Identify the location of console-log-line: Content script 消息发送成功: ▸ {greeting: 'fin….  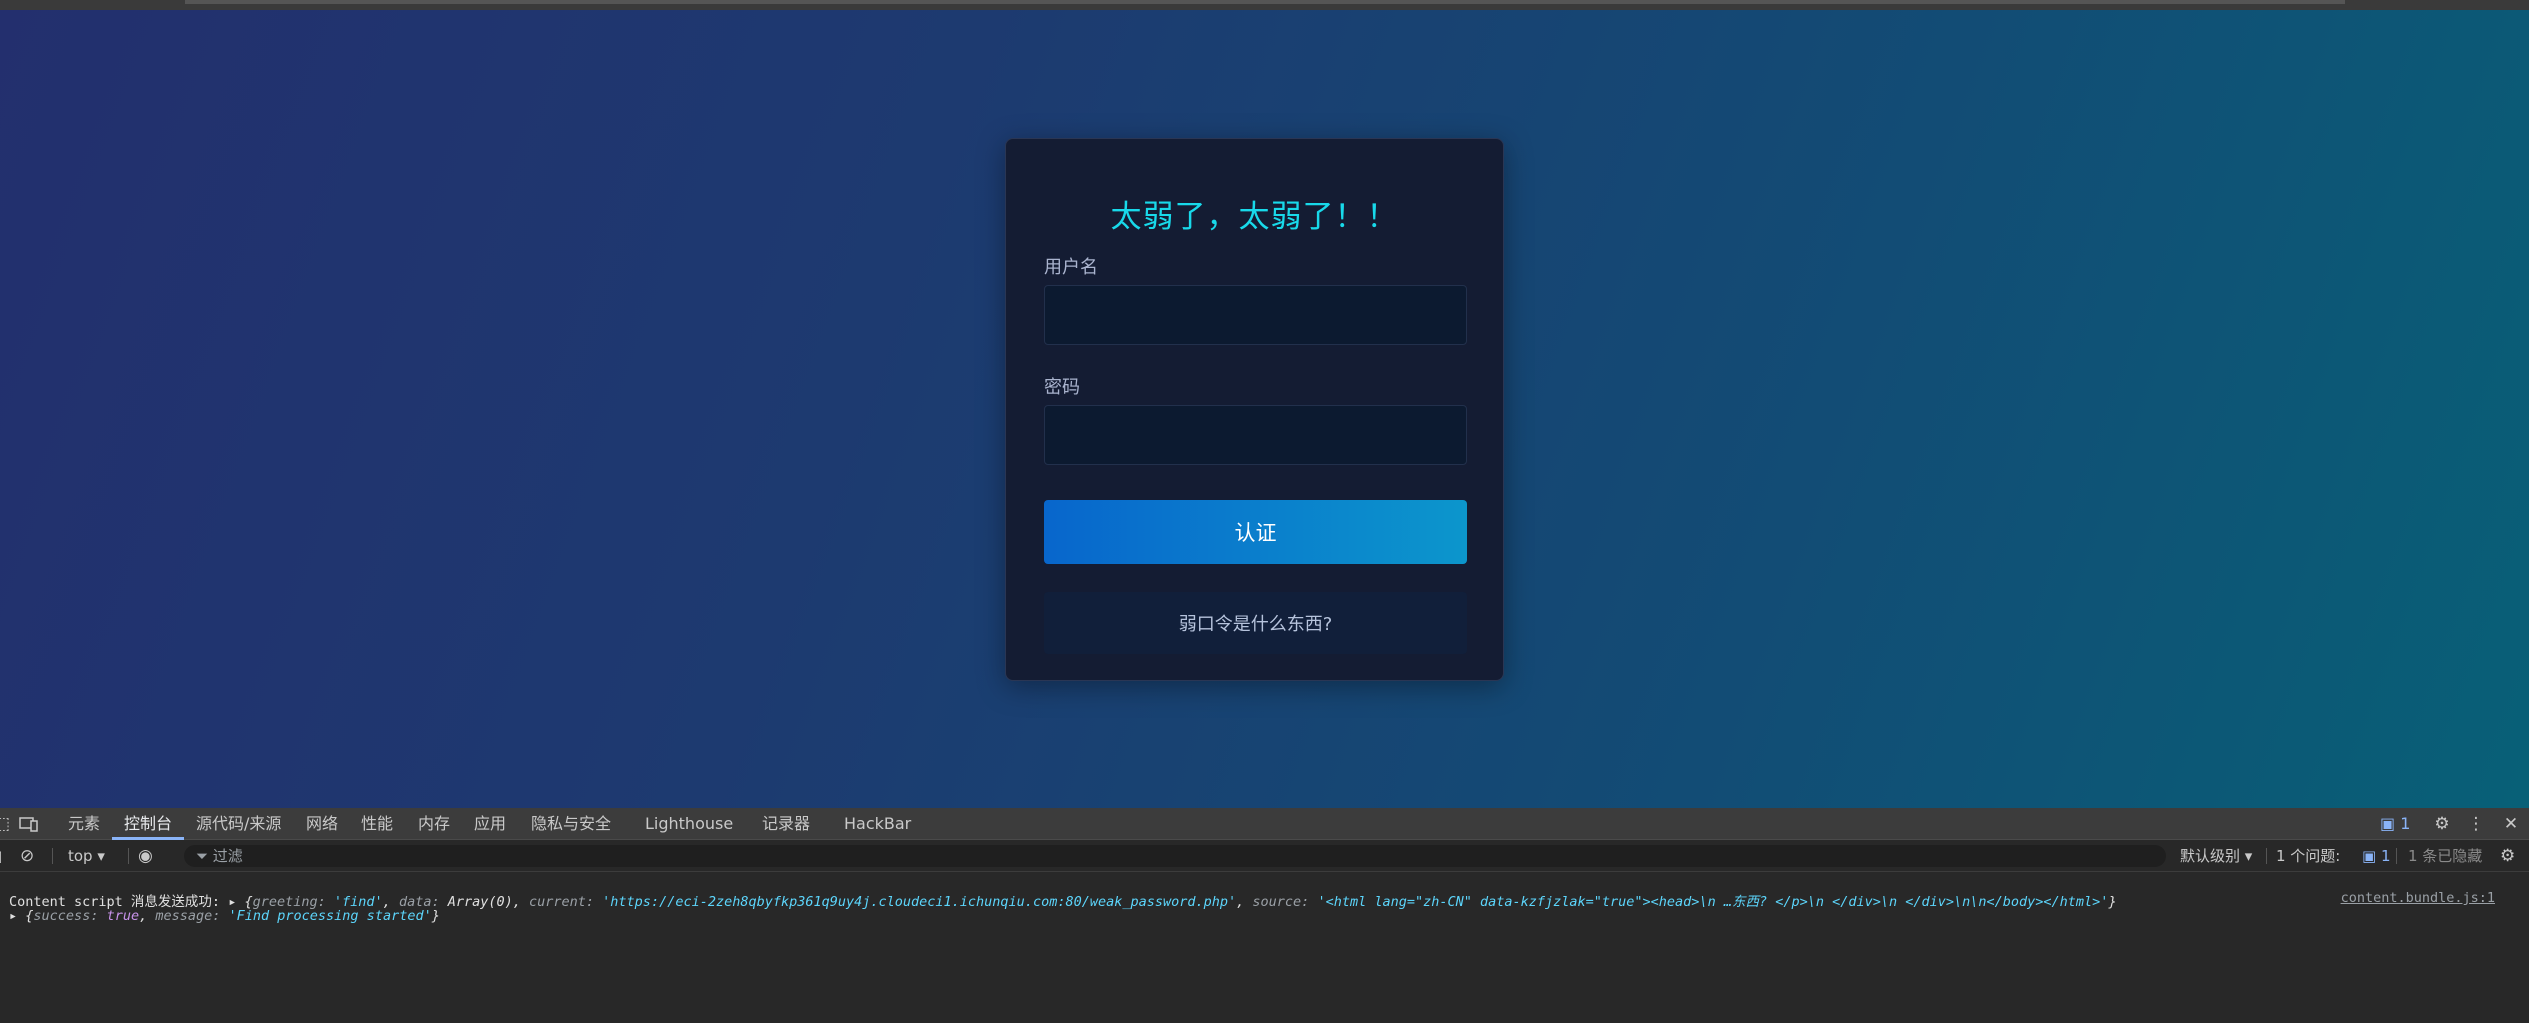
(1063, 900).